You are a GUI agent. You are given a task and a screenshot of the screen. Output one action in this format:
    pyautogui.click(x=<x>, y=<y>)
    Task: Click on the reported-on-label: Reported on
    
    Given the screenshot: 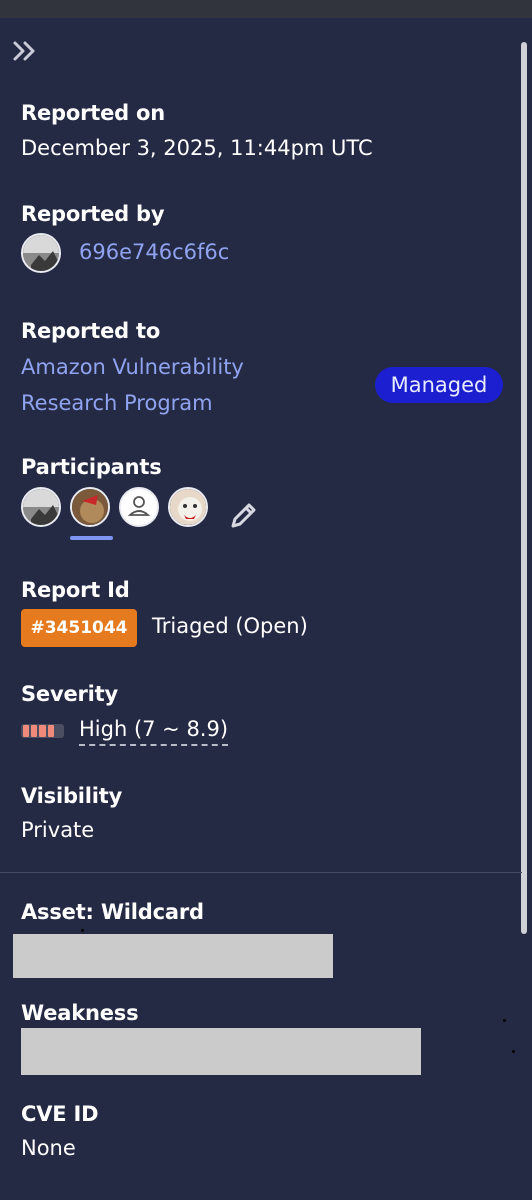 What is the action you would take?
    pyautogui.click(x=93, y=113)
    